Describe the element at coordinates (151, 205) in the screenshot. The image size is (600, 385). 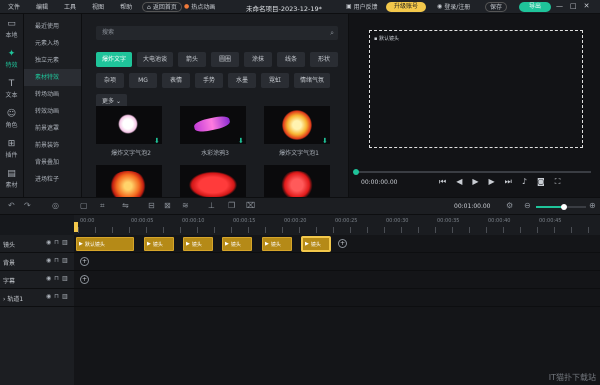
I see `split-icon: ⊟` at that location.